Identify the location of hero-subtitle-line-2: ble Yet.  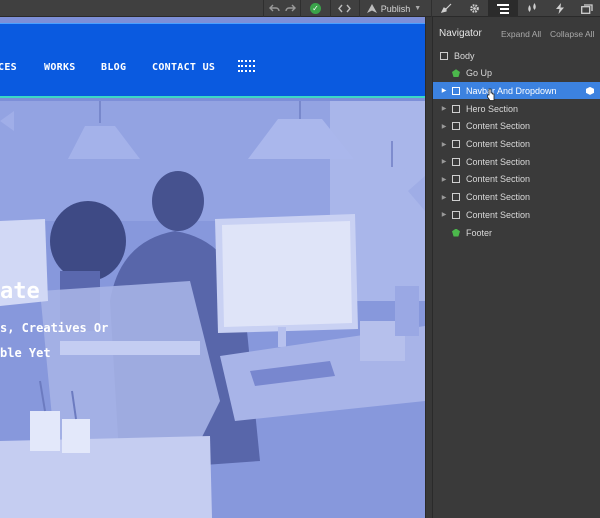
(25, 353).